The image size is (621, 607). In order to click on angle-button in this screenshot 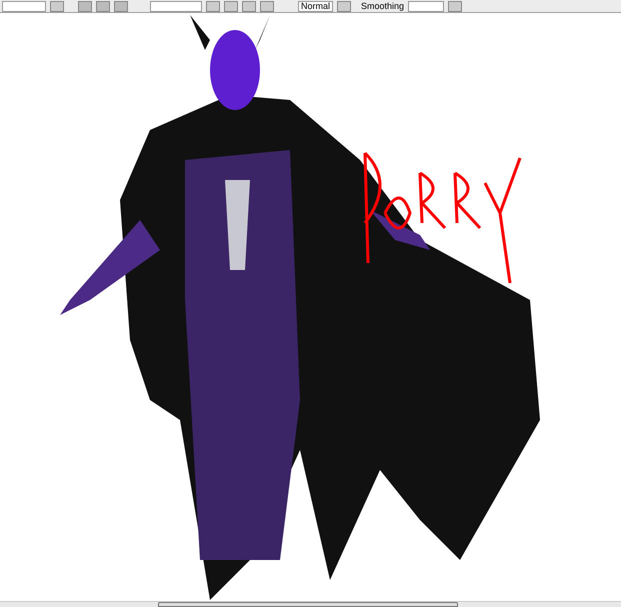, I will do `click(213, 6)`.